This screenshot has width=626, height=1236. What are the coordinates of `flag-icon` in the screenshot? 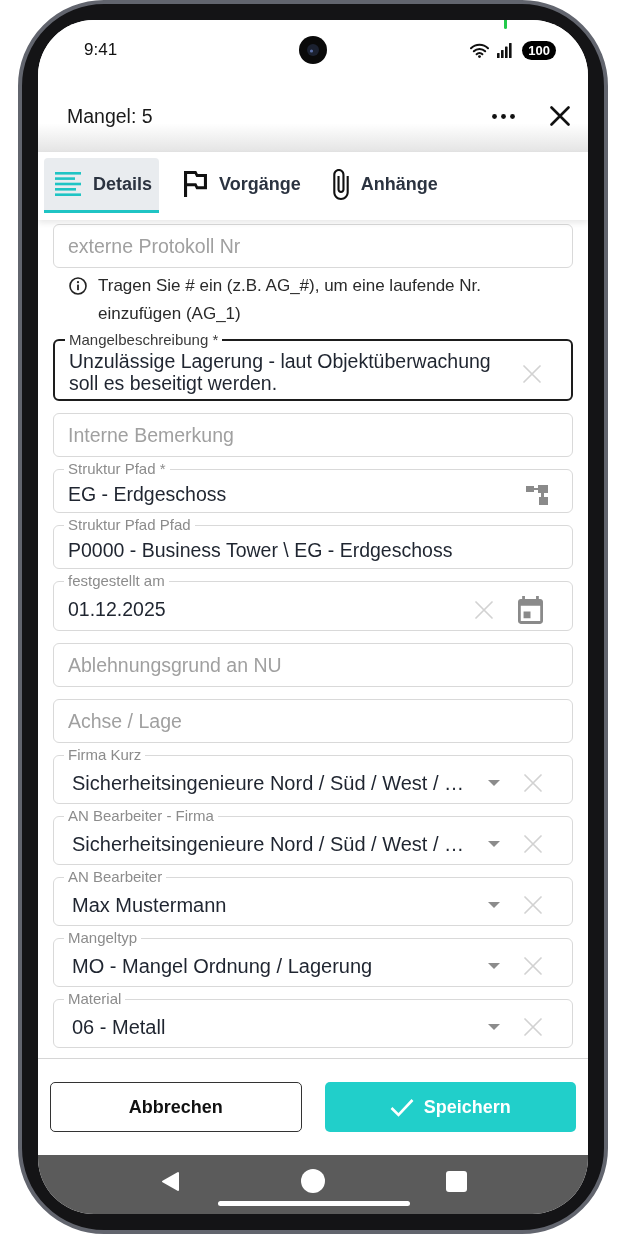 It's located at (196, 184).